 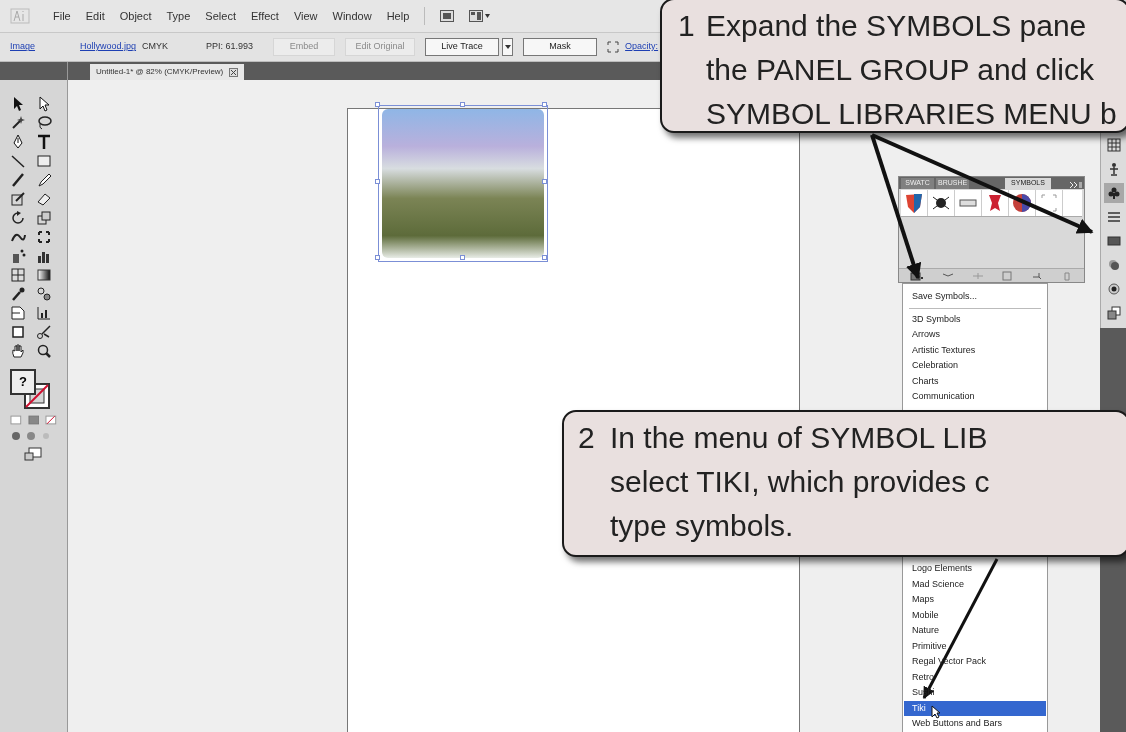 I want to click on graph-icon, so click(x=43, y=313).